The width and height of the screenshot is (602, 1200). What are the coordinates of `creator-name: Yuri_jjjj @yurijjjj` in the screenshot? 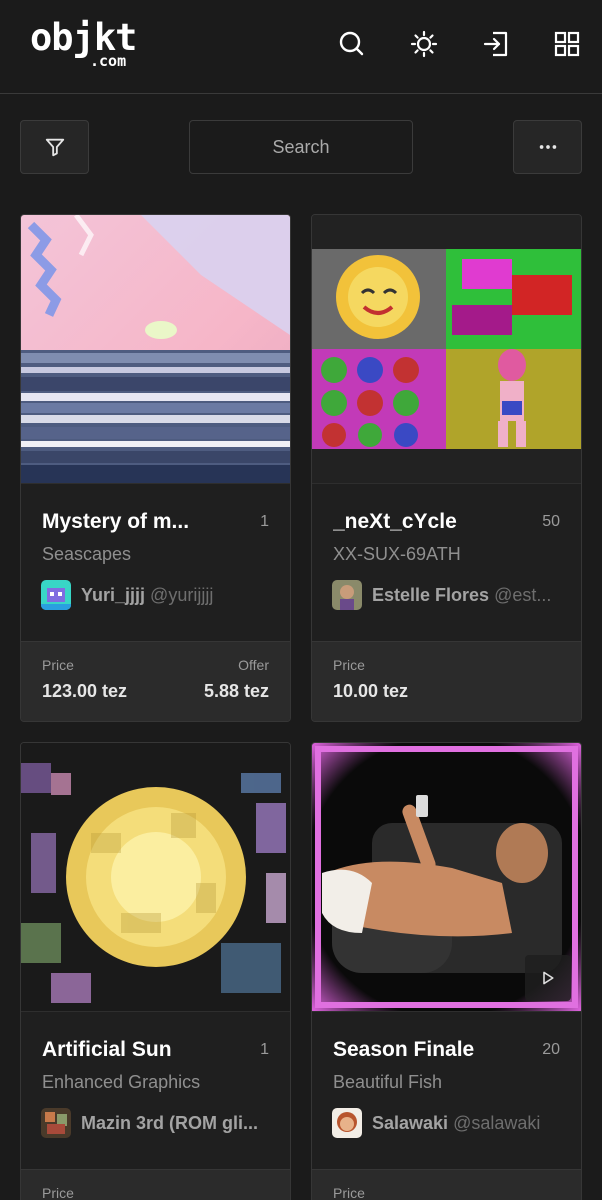 It's located at (147, 594).